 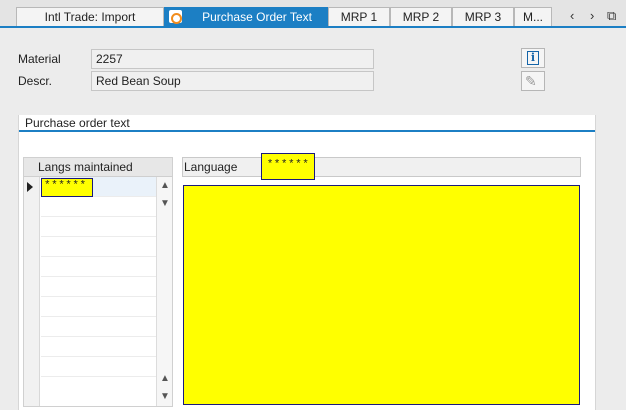 I want to click on edit-button: ✎, so click(x=533, y=81).